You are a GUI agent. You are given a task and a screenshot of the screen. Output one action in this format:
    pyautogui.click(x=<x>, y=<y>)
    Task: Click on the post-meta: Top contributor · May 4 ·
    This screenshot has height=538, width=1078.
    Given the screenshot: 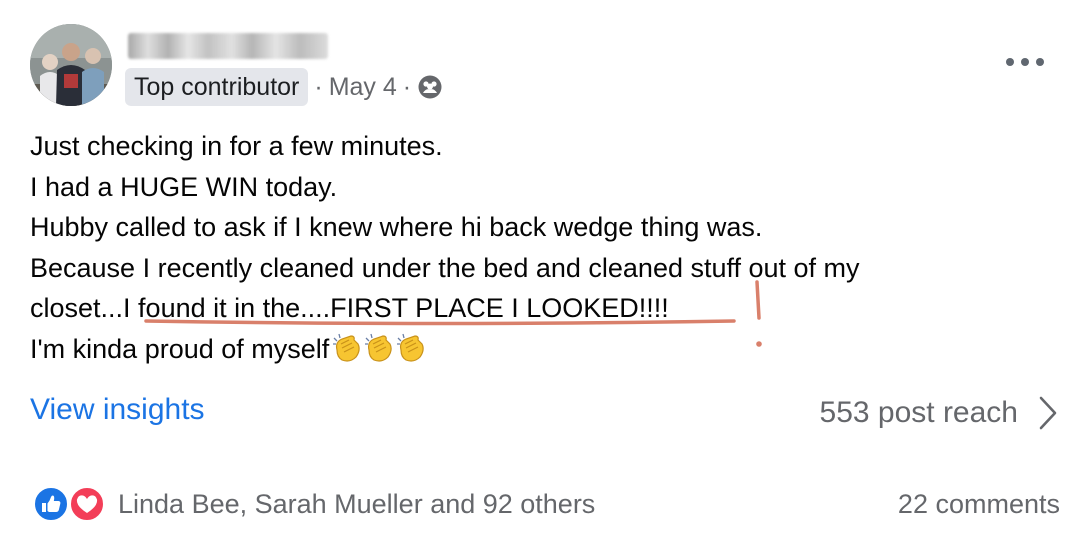 What is the action you would take?
    pyautogui.click(x=284, y=87)
    